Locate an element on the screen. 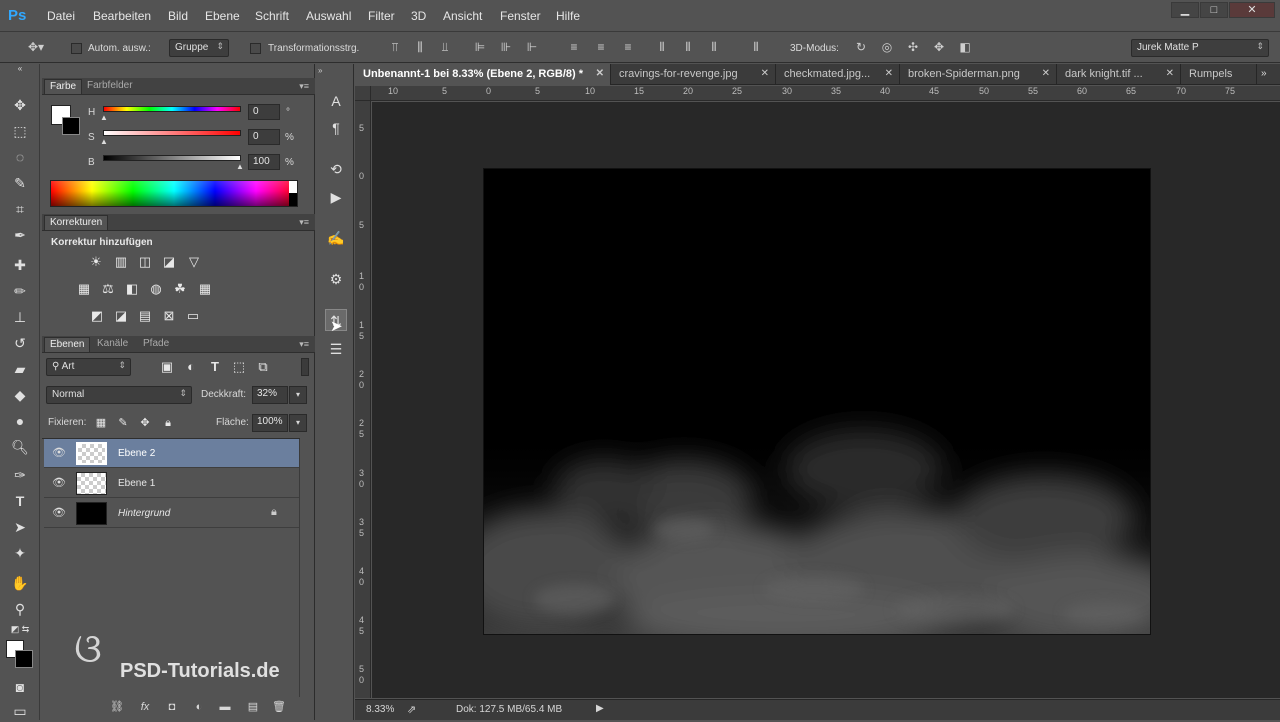 The height and width of the screenshot is (722, 1280). tab-farbfelder: Farbfelder is located at coordinates (110, 85).